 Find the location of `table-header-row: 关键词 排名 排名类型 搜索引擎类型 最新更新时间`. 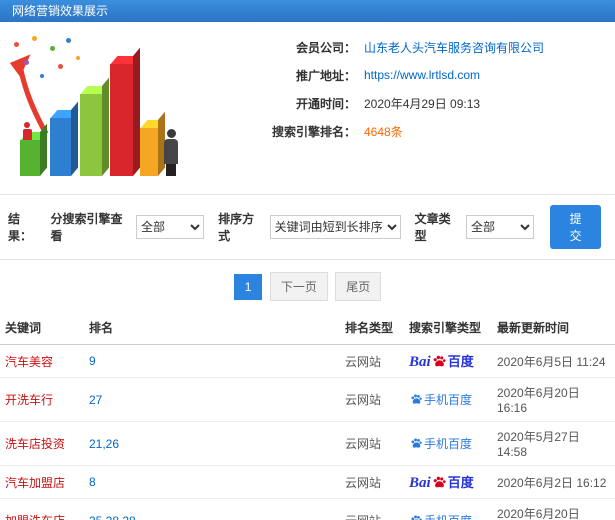

table-header-row: 关键词 排名 排名类型 搜索引擎类型 最新更新时间 is located at coordinates (307, 328).